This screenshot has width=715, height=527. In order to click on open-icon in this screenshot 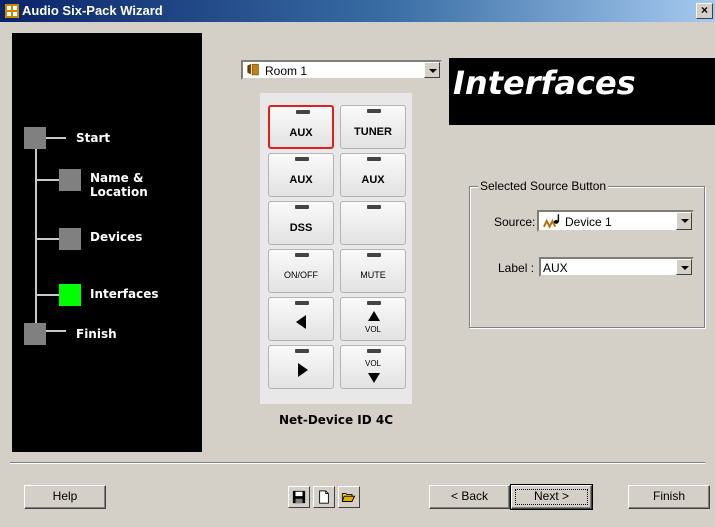, I will do `click(348, 497)`.